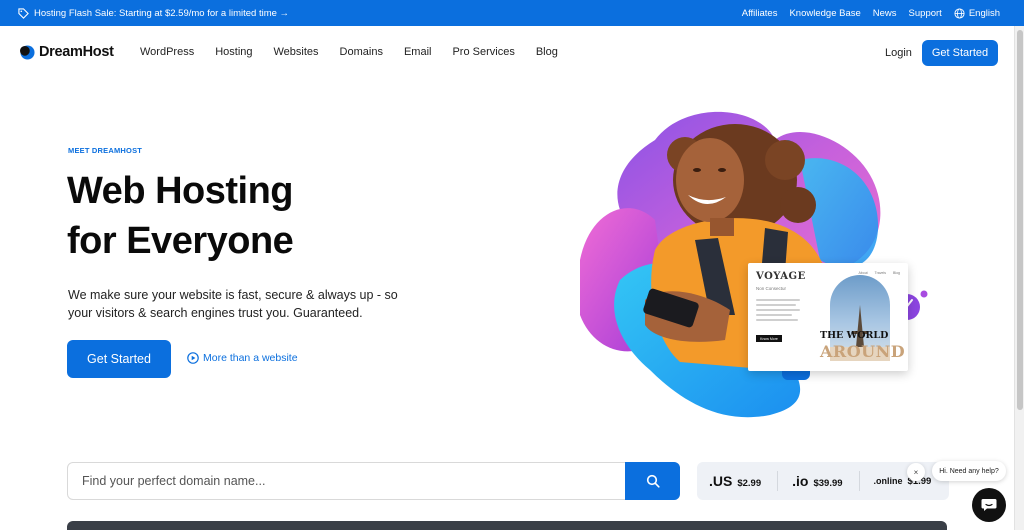  What do you see at coordinates (1020, 220) in the screenshot?
I see `scrollbar-thumb` at bounding box center [1020, 220].